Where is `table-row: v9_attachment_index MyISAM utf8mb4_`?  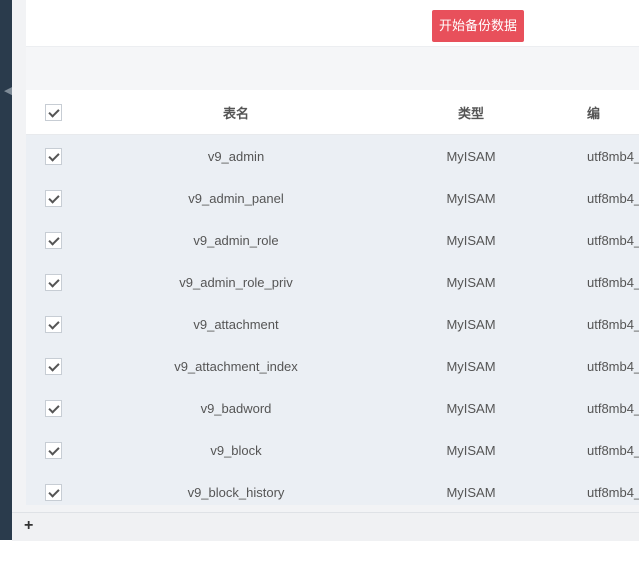 table-row: v9_attachment_index MyISAM utf8mb4_ is located at coordinates (332, 366).